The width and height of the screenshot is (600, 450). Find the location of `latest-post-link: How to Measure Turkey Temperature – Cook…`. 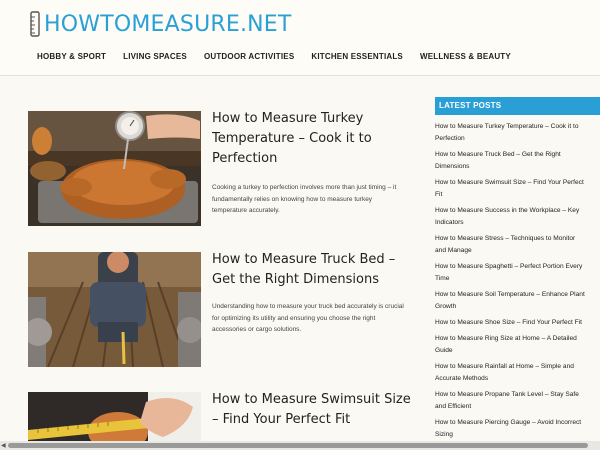

latest-post-link: How to Measure Turkey Temperature – Cook… is located at coordinates (517, 135).